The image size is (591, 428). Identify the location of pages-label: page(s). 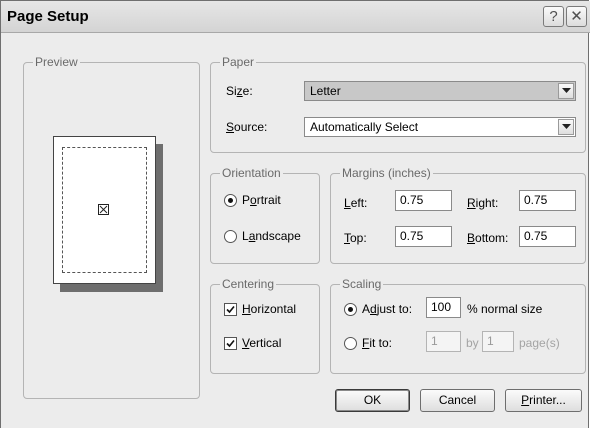
(539, 343).